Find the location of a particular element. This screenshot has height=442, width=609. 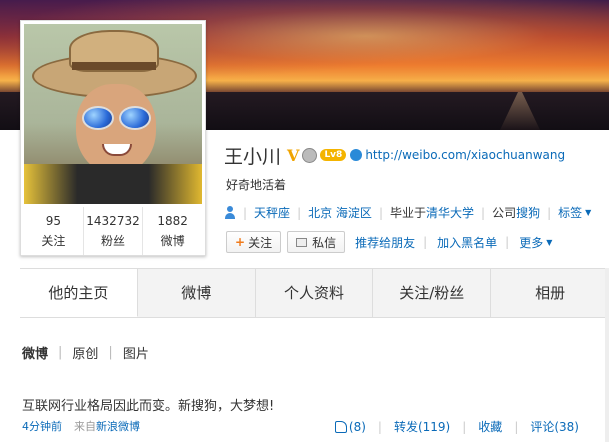

tab-profile-info: 个人资料 is located at coordinates (314, 293).